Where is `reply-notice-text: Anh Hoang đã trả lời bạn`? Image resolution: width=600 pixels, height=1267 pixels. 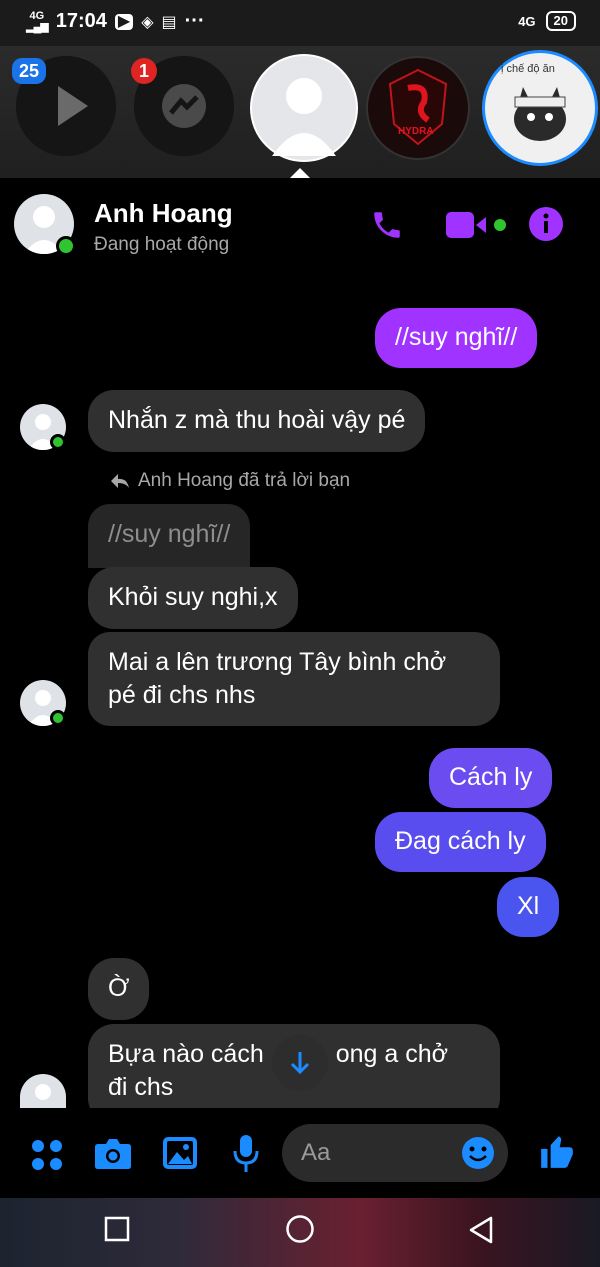
reply-notice-text: Anh Hoang đã trả lời bạn is located at coordinates (244, 480).